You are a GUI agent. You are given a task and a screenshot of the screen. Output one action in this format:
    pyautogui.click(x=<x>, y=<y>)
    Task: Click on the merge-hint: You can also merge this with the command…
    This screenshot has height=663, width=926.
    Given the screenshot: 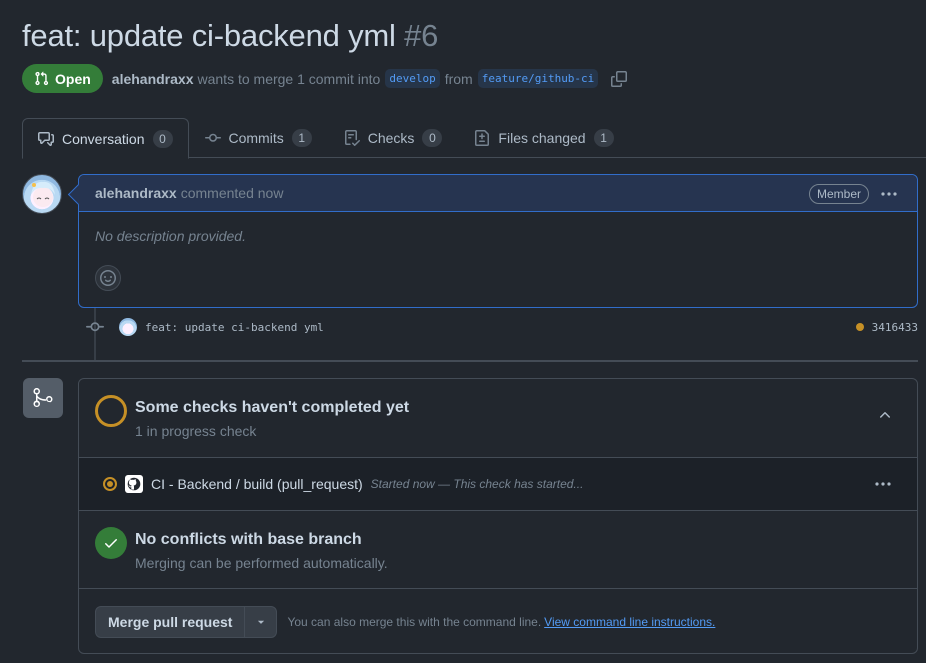 What is the action you would take?
    pyautogui.click(x=414, y=622)
    